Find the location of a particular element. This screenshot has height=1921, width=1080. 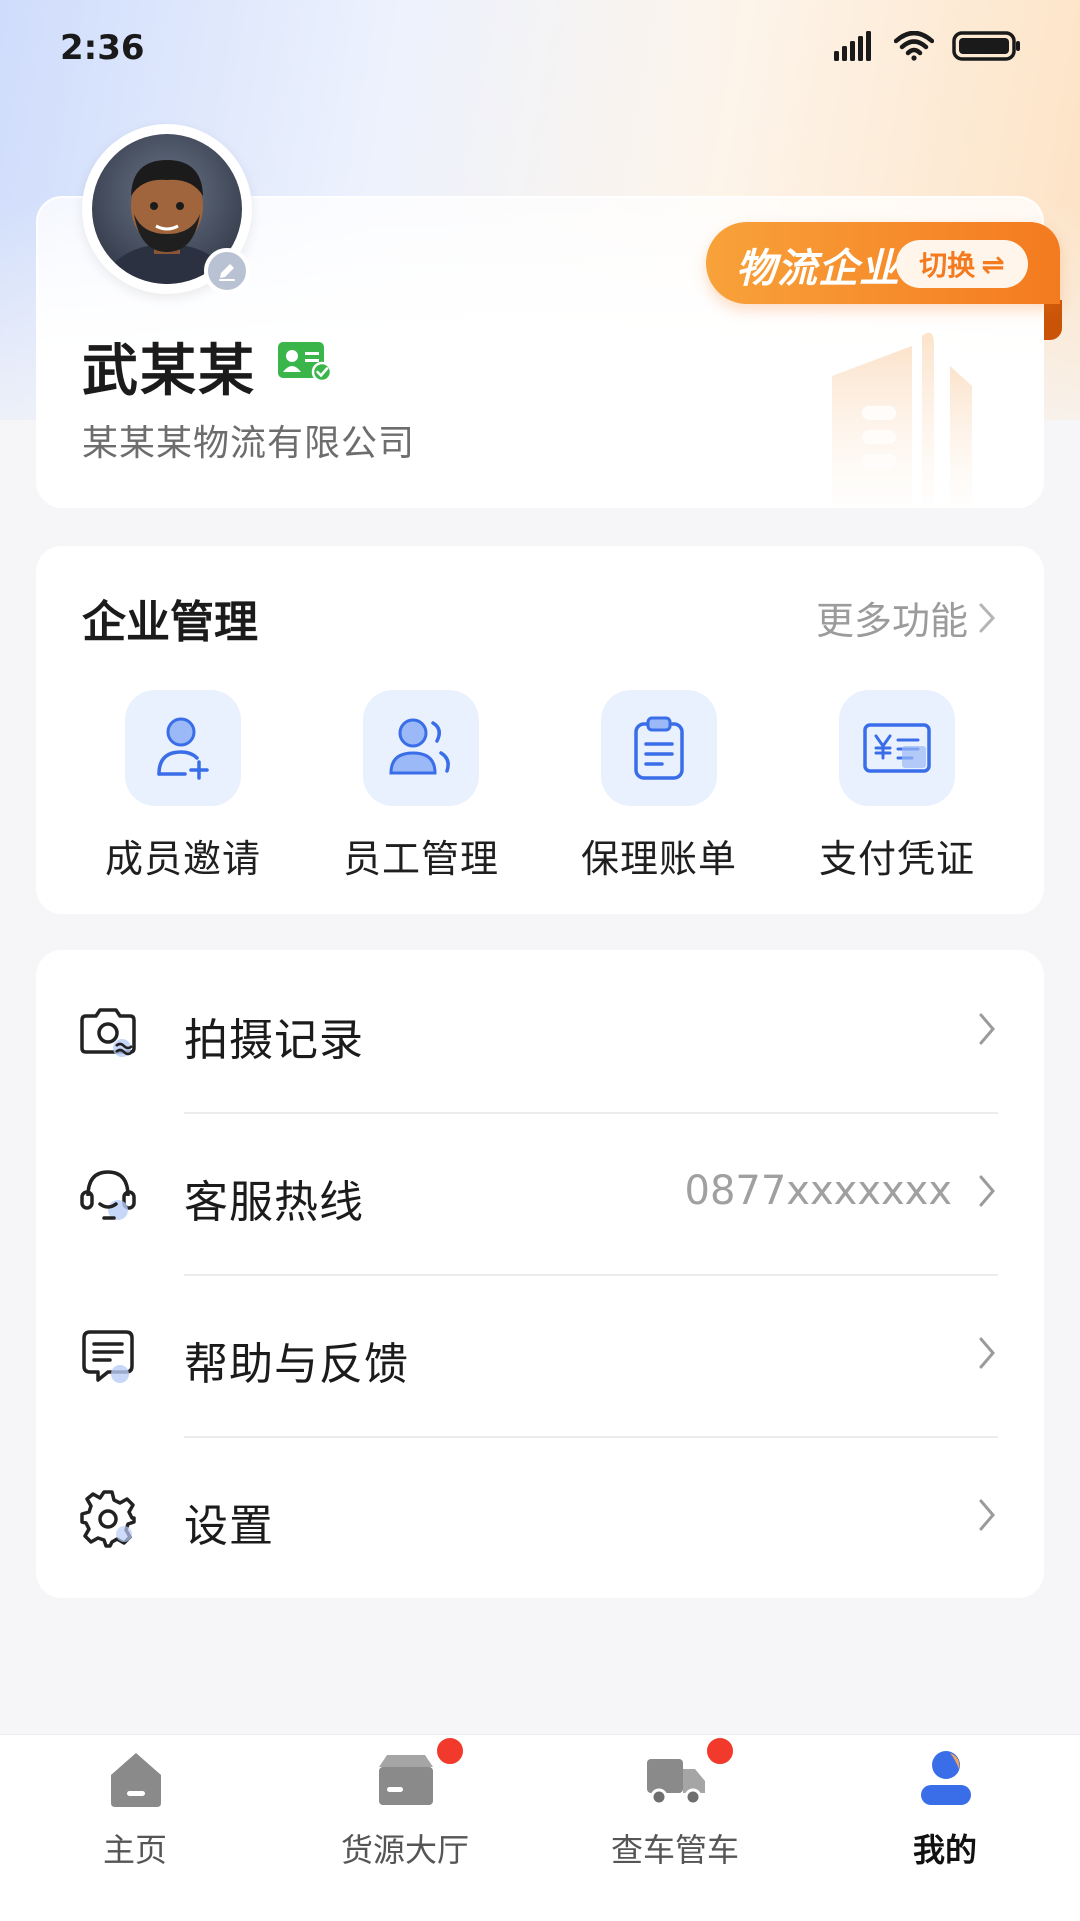

headset-icon is located at coordinates (108, 1195).